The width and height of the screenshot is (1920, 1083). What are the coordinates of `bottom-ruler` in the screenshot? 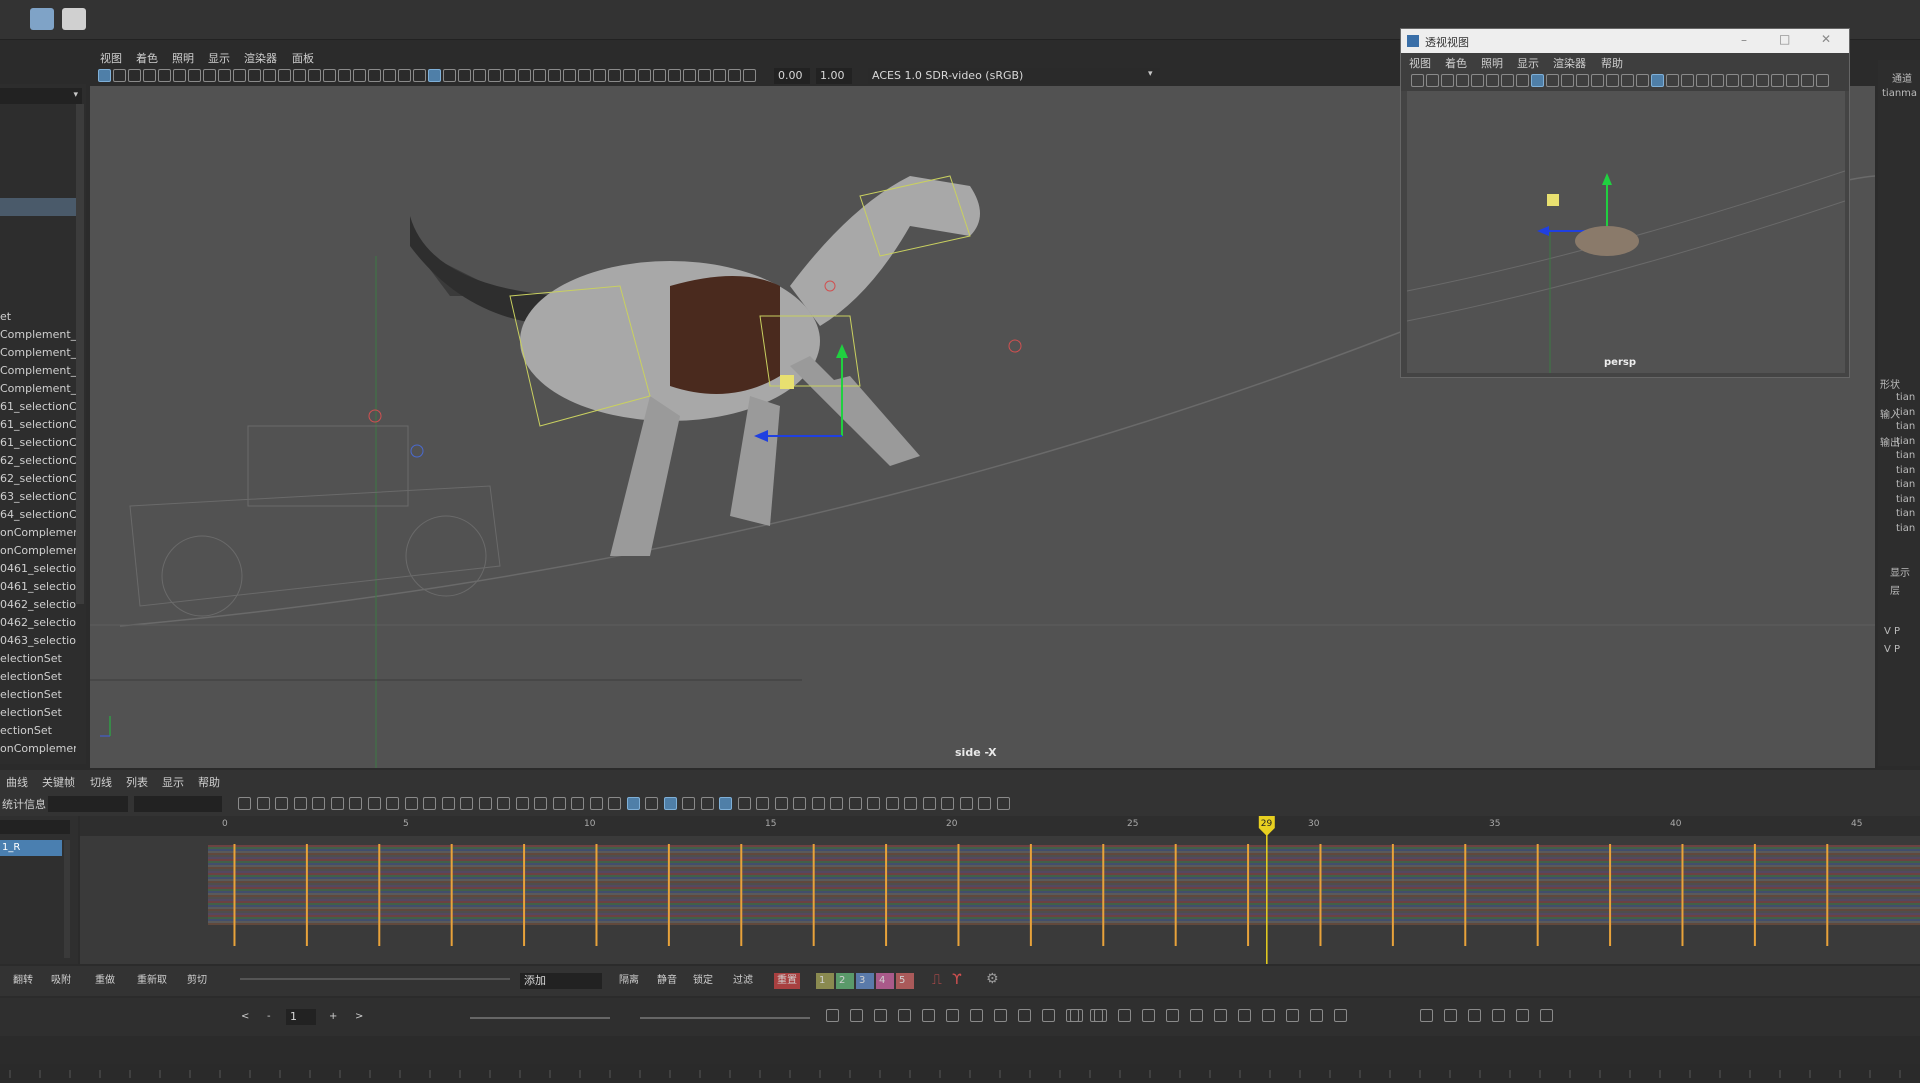 It's located at (960, 1072).